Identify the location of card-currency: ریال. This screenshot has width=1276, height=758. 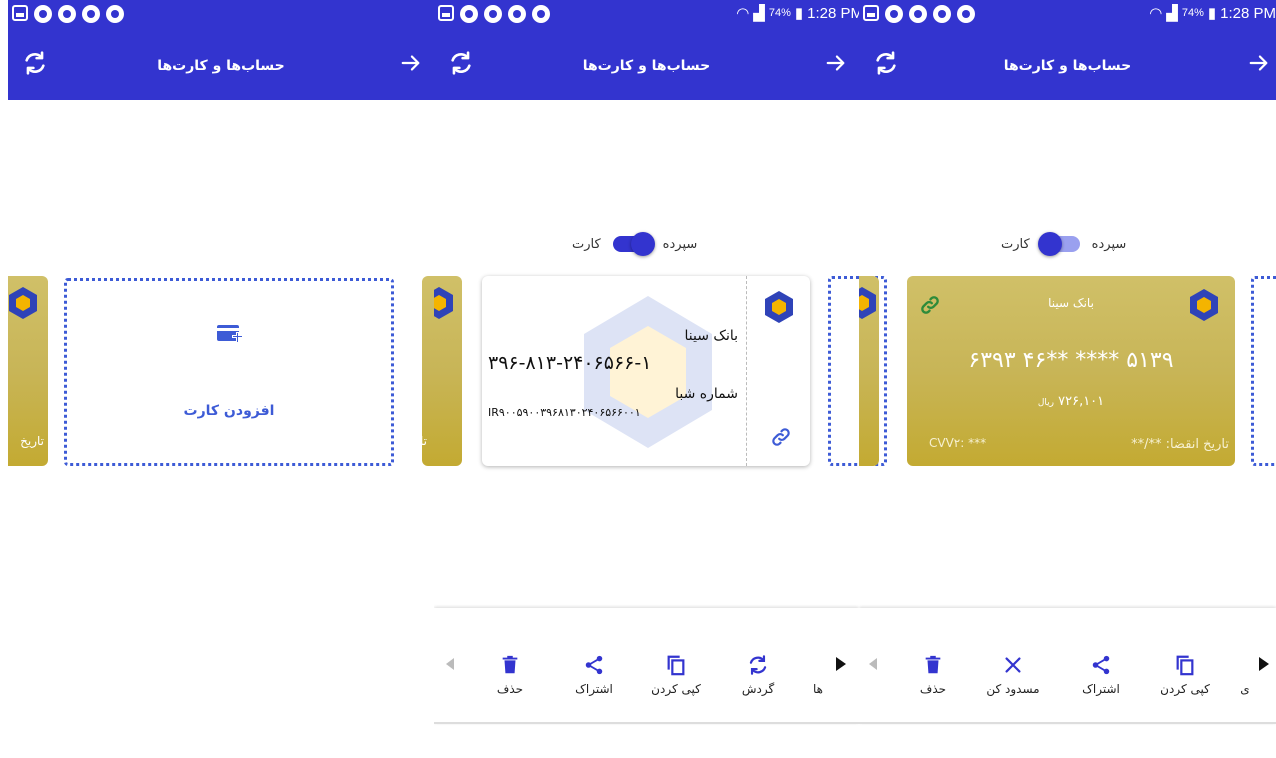
(1045, 403).